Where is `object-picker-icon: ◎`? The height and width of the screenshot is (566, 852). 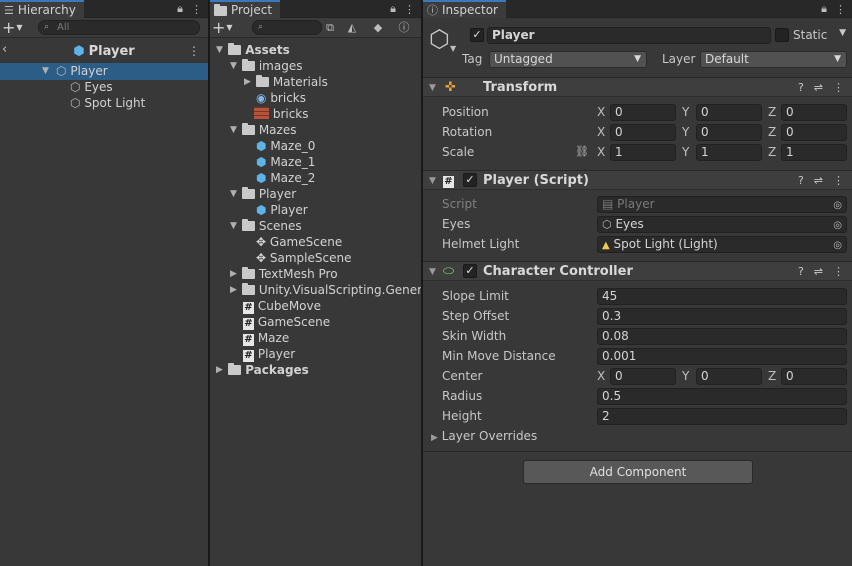 object-picker-icon: ◎ is located at coordinates (837, 245).